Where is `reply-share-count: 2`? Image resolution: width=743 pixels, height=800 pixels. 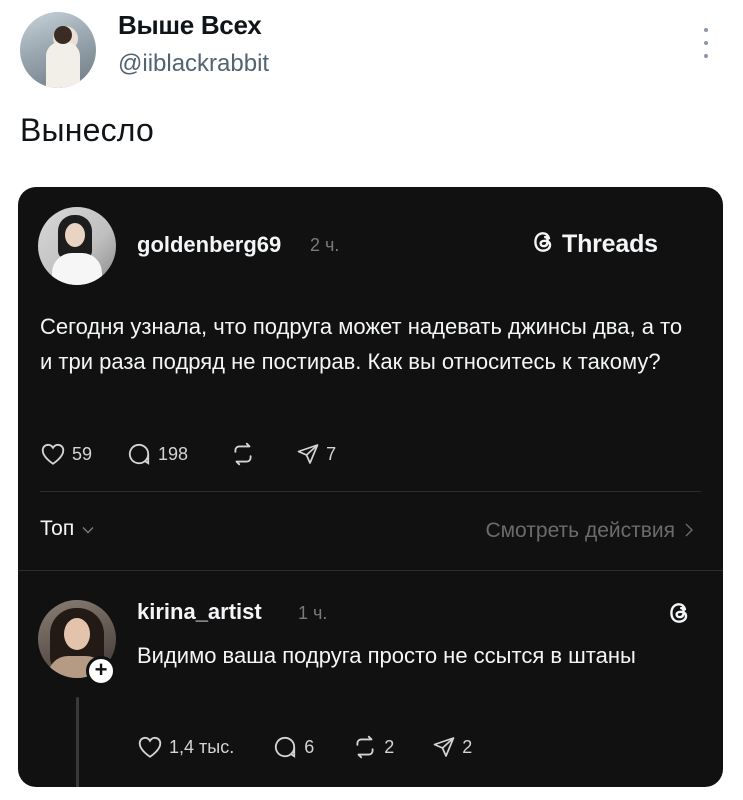
reply-share-count: 2 is located at coordinates (467, 746).